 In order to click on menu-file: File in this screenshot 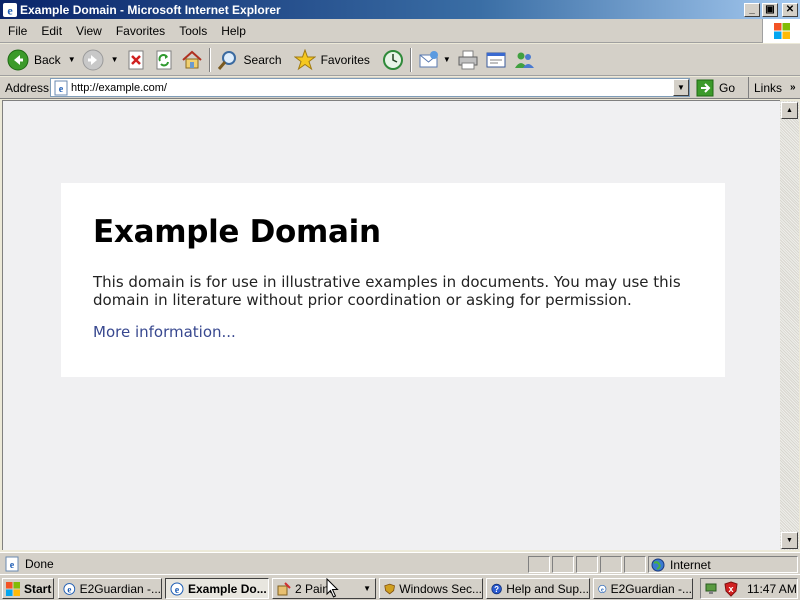, I will do `click(17, 31)`.